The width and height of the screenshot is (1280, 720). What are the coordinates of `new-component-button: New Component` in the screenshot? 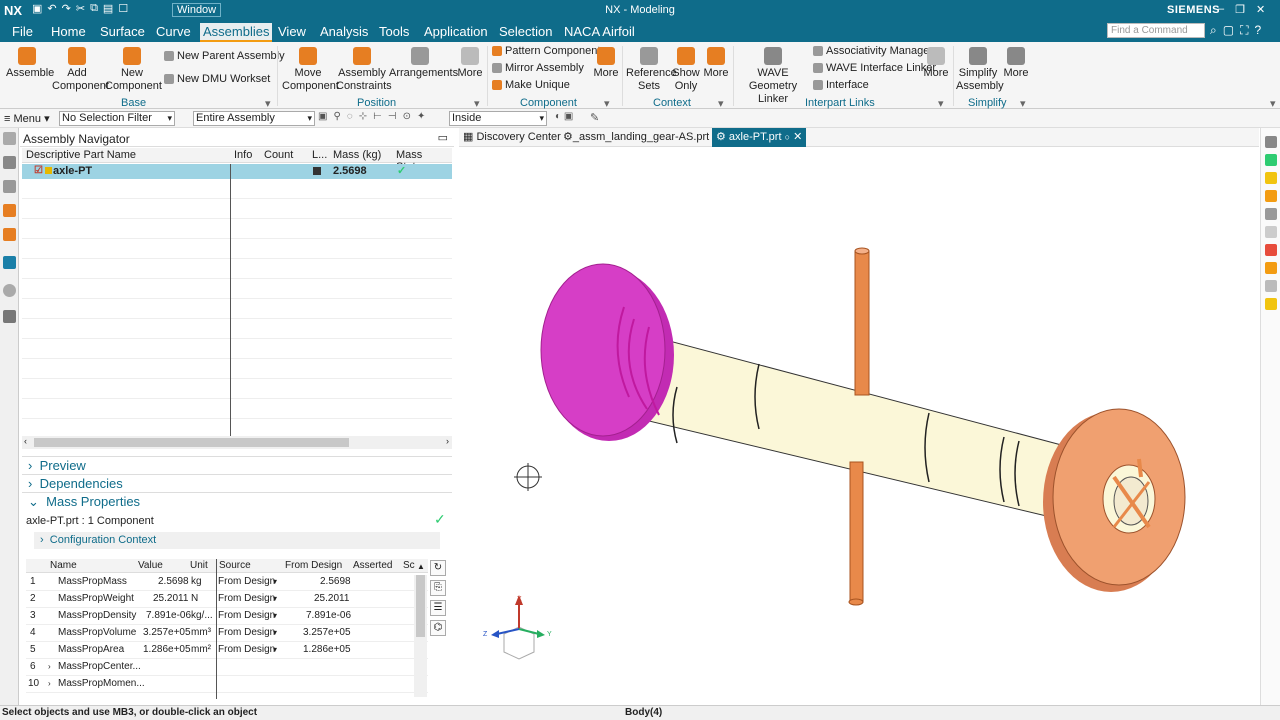 It's located at (133, 70).